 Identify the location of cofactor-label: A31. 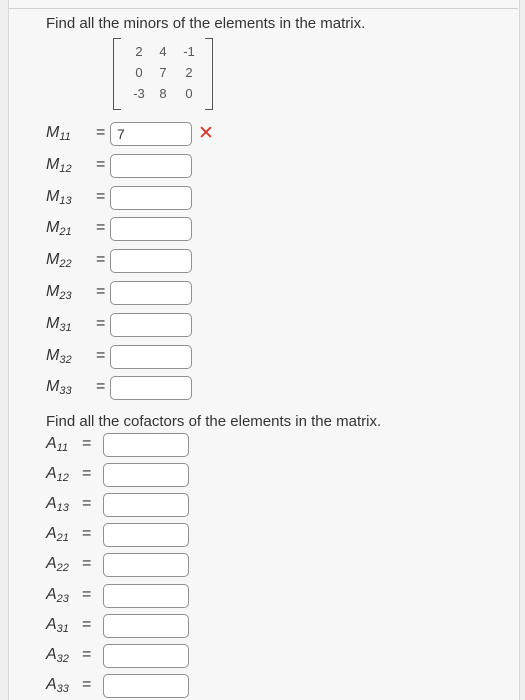
(57, 625).